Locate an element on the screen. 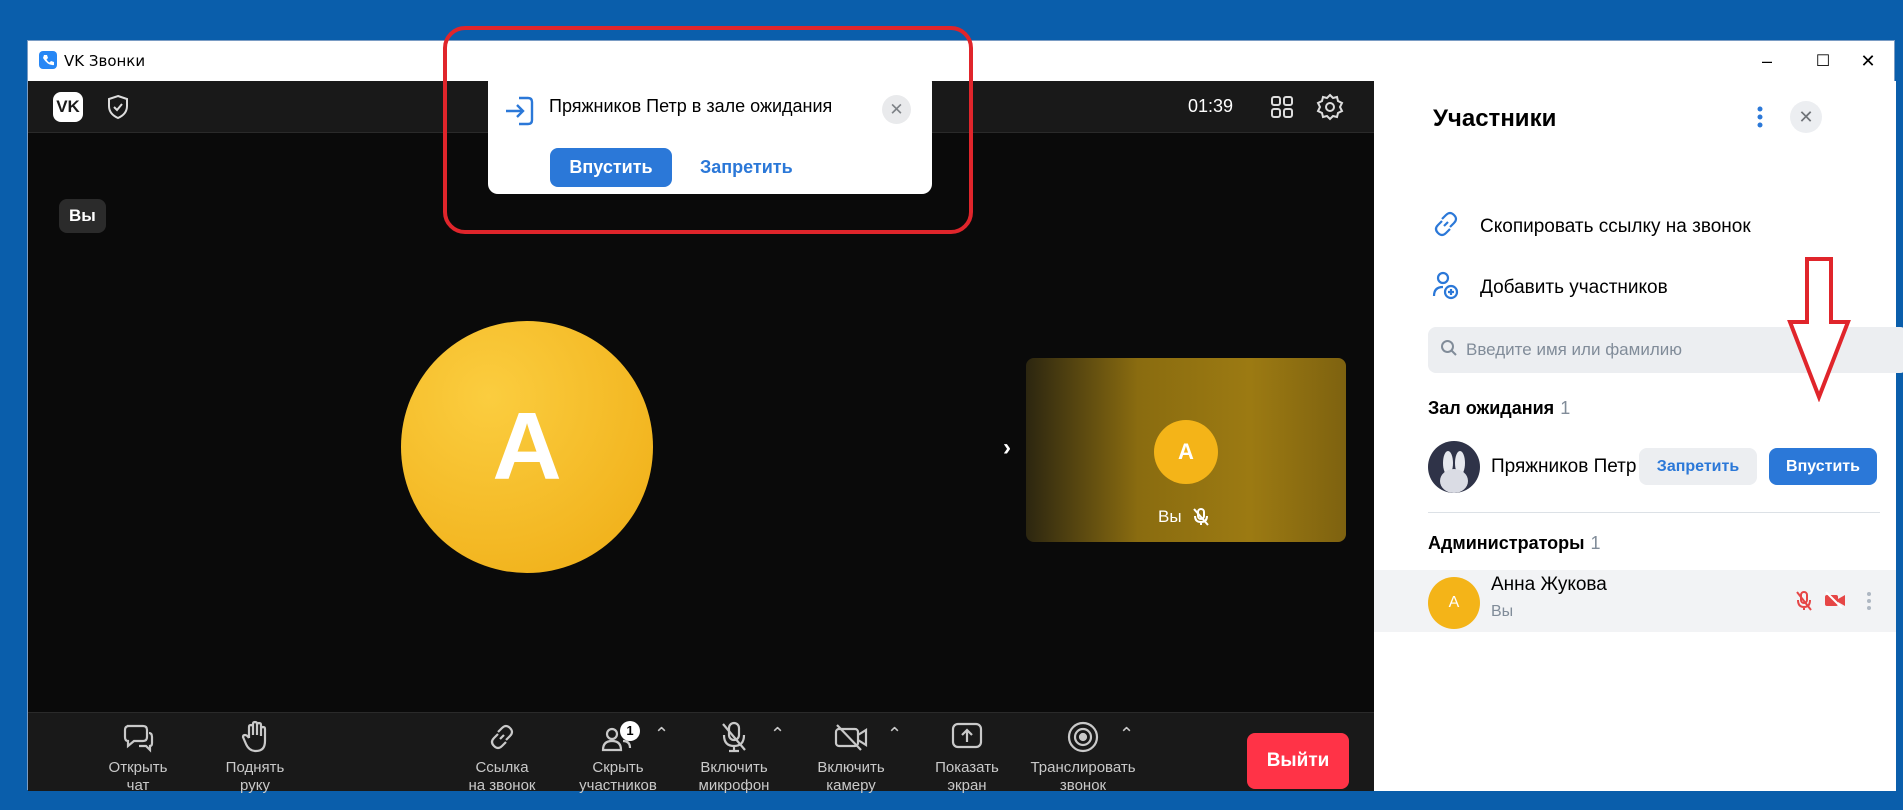  participants-count-badge: 1 is located at coordinates (630, 731).